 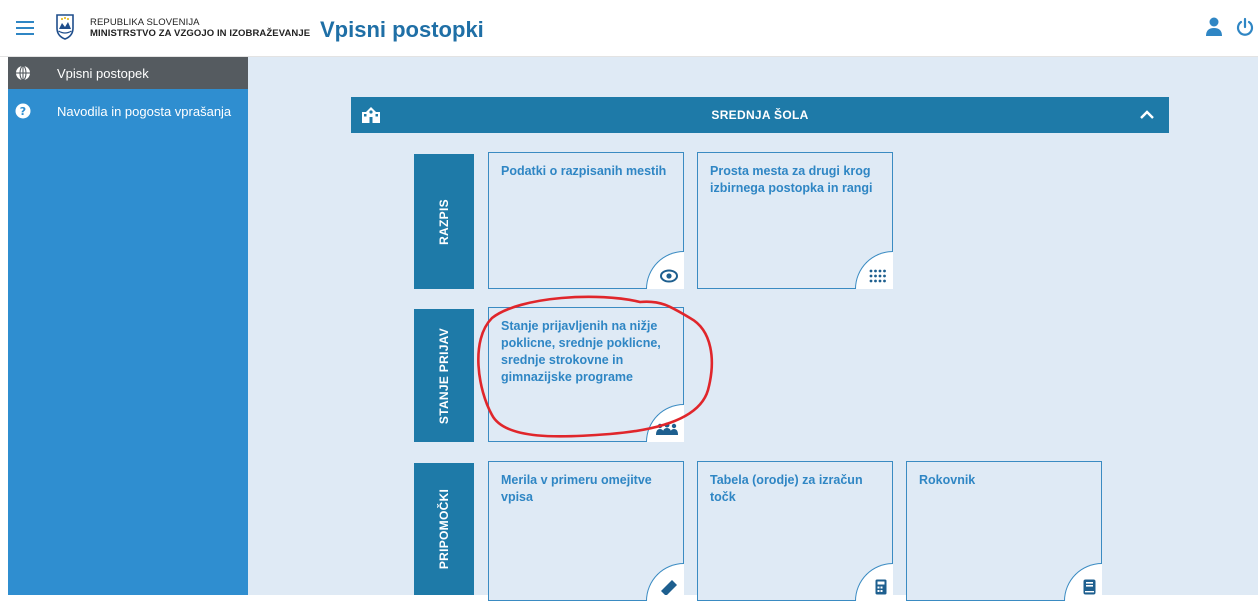 I want to click on sidebar-item-vpisni-postopek: Vpisni postopek, so click(x=128, y=73).